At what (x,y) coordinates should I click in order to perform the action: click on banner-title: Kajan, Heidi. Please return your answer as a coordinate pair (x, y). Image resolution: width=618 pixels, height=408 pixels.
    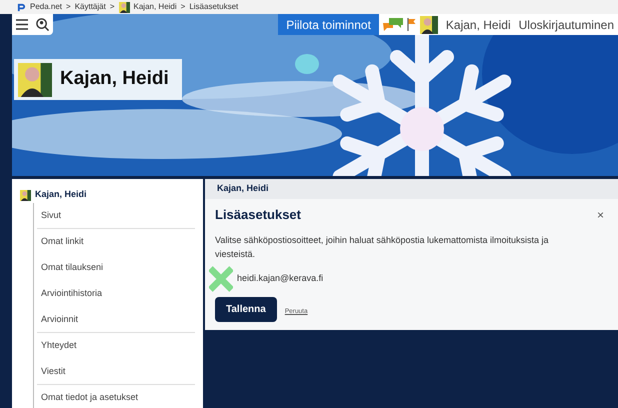
    Looking at the image, I should click on (114, 79).